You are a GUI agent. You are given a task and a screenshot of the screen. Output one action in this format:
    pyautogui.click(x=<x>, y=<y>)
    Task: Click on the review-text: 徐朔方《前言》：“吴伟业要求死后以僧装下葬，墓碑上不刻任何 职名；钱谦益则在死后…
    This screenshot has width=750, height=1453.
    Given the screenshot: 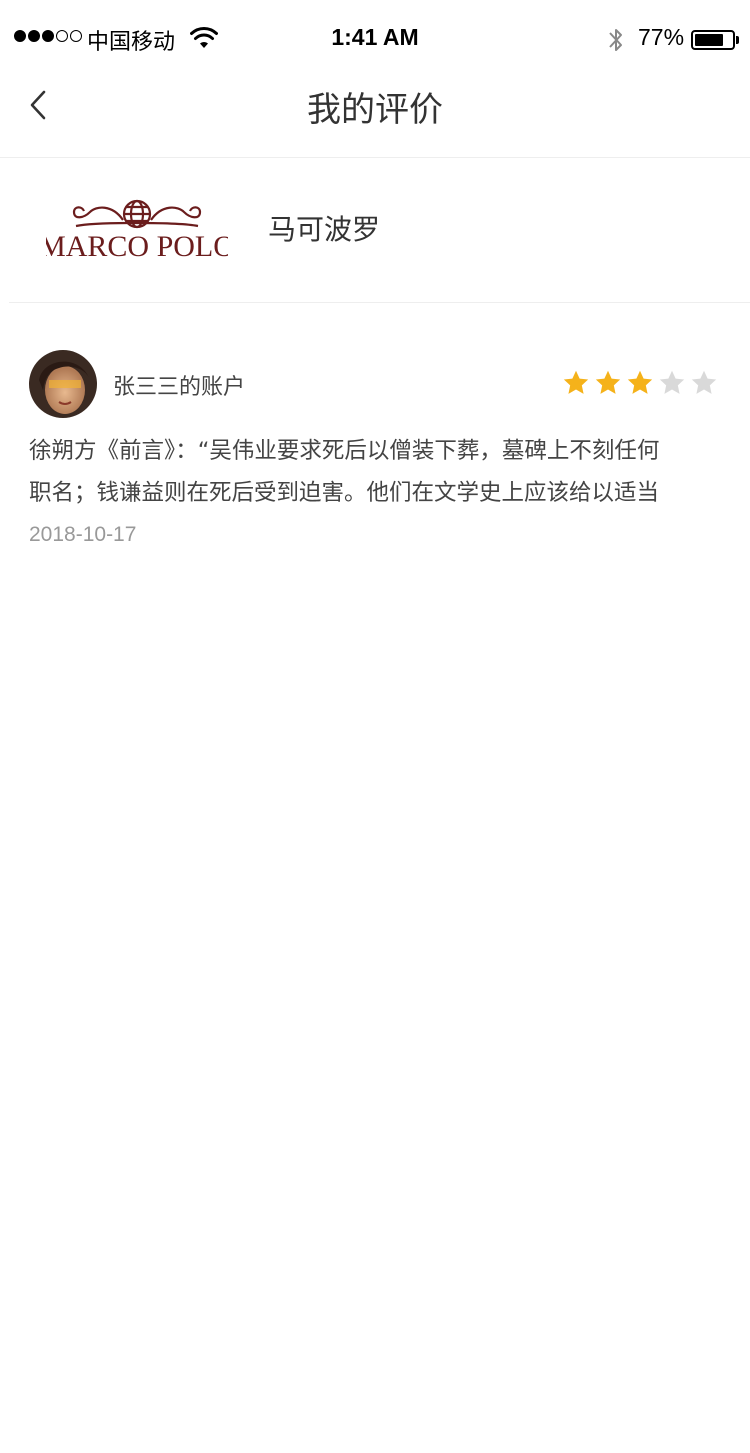 What is the action you would take?
    pyautogui.click(x=379, y=472)
    